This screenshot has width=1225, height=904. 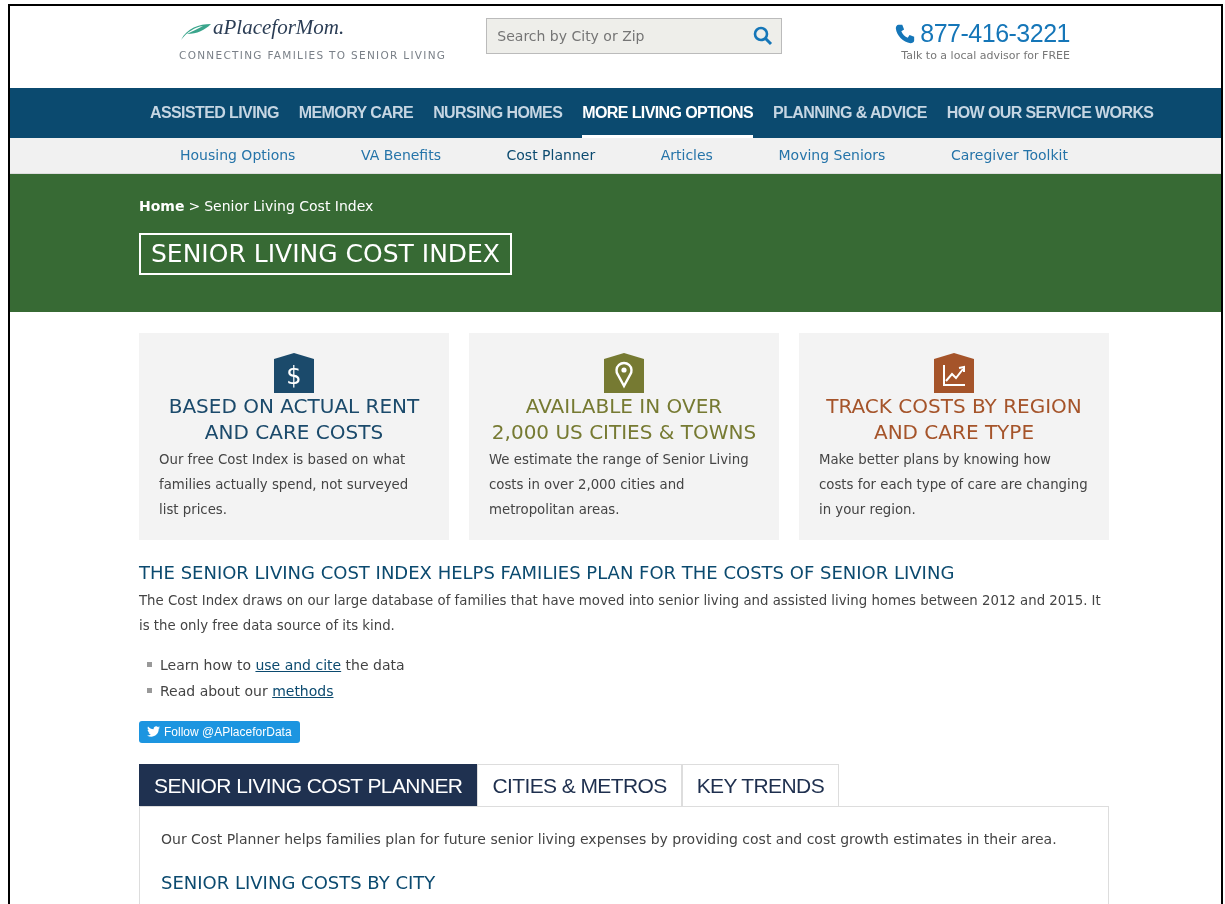 I want to click on subnav-link: VA Benefits, so click(x=400, y=155).